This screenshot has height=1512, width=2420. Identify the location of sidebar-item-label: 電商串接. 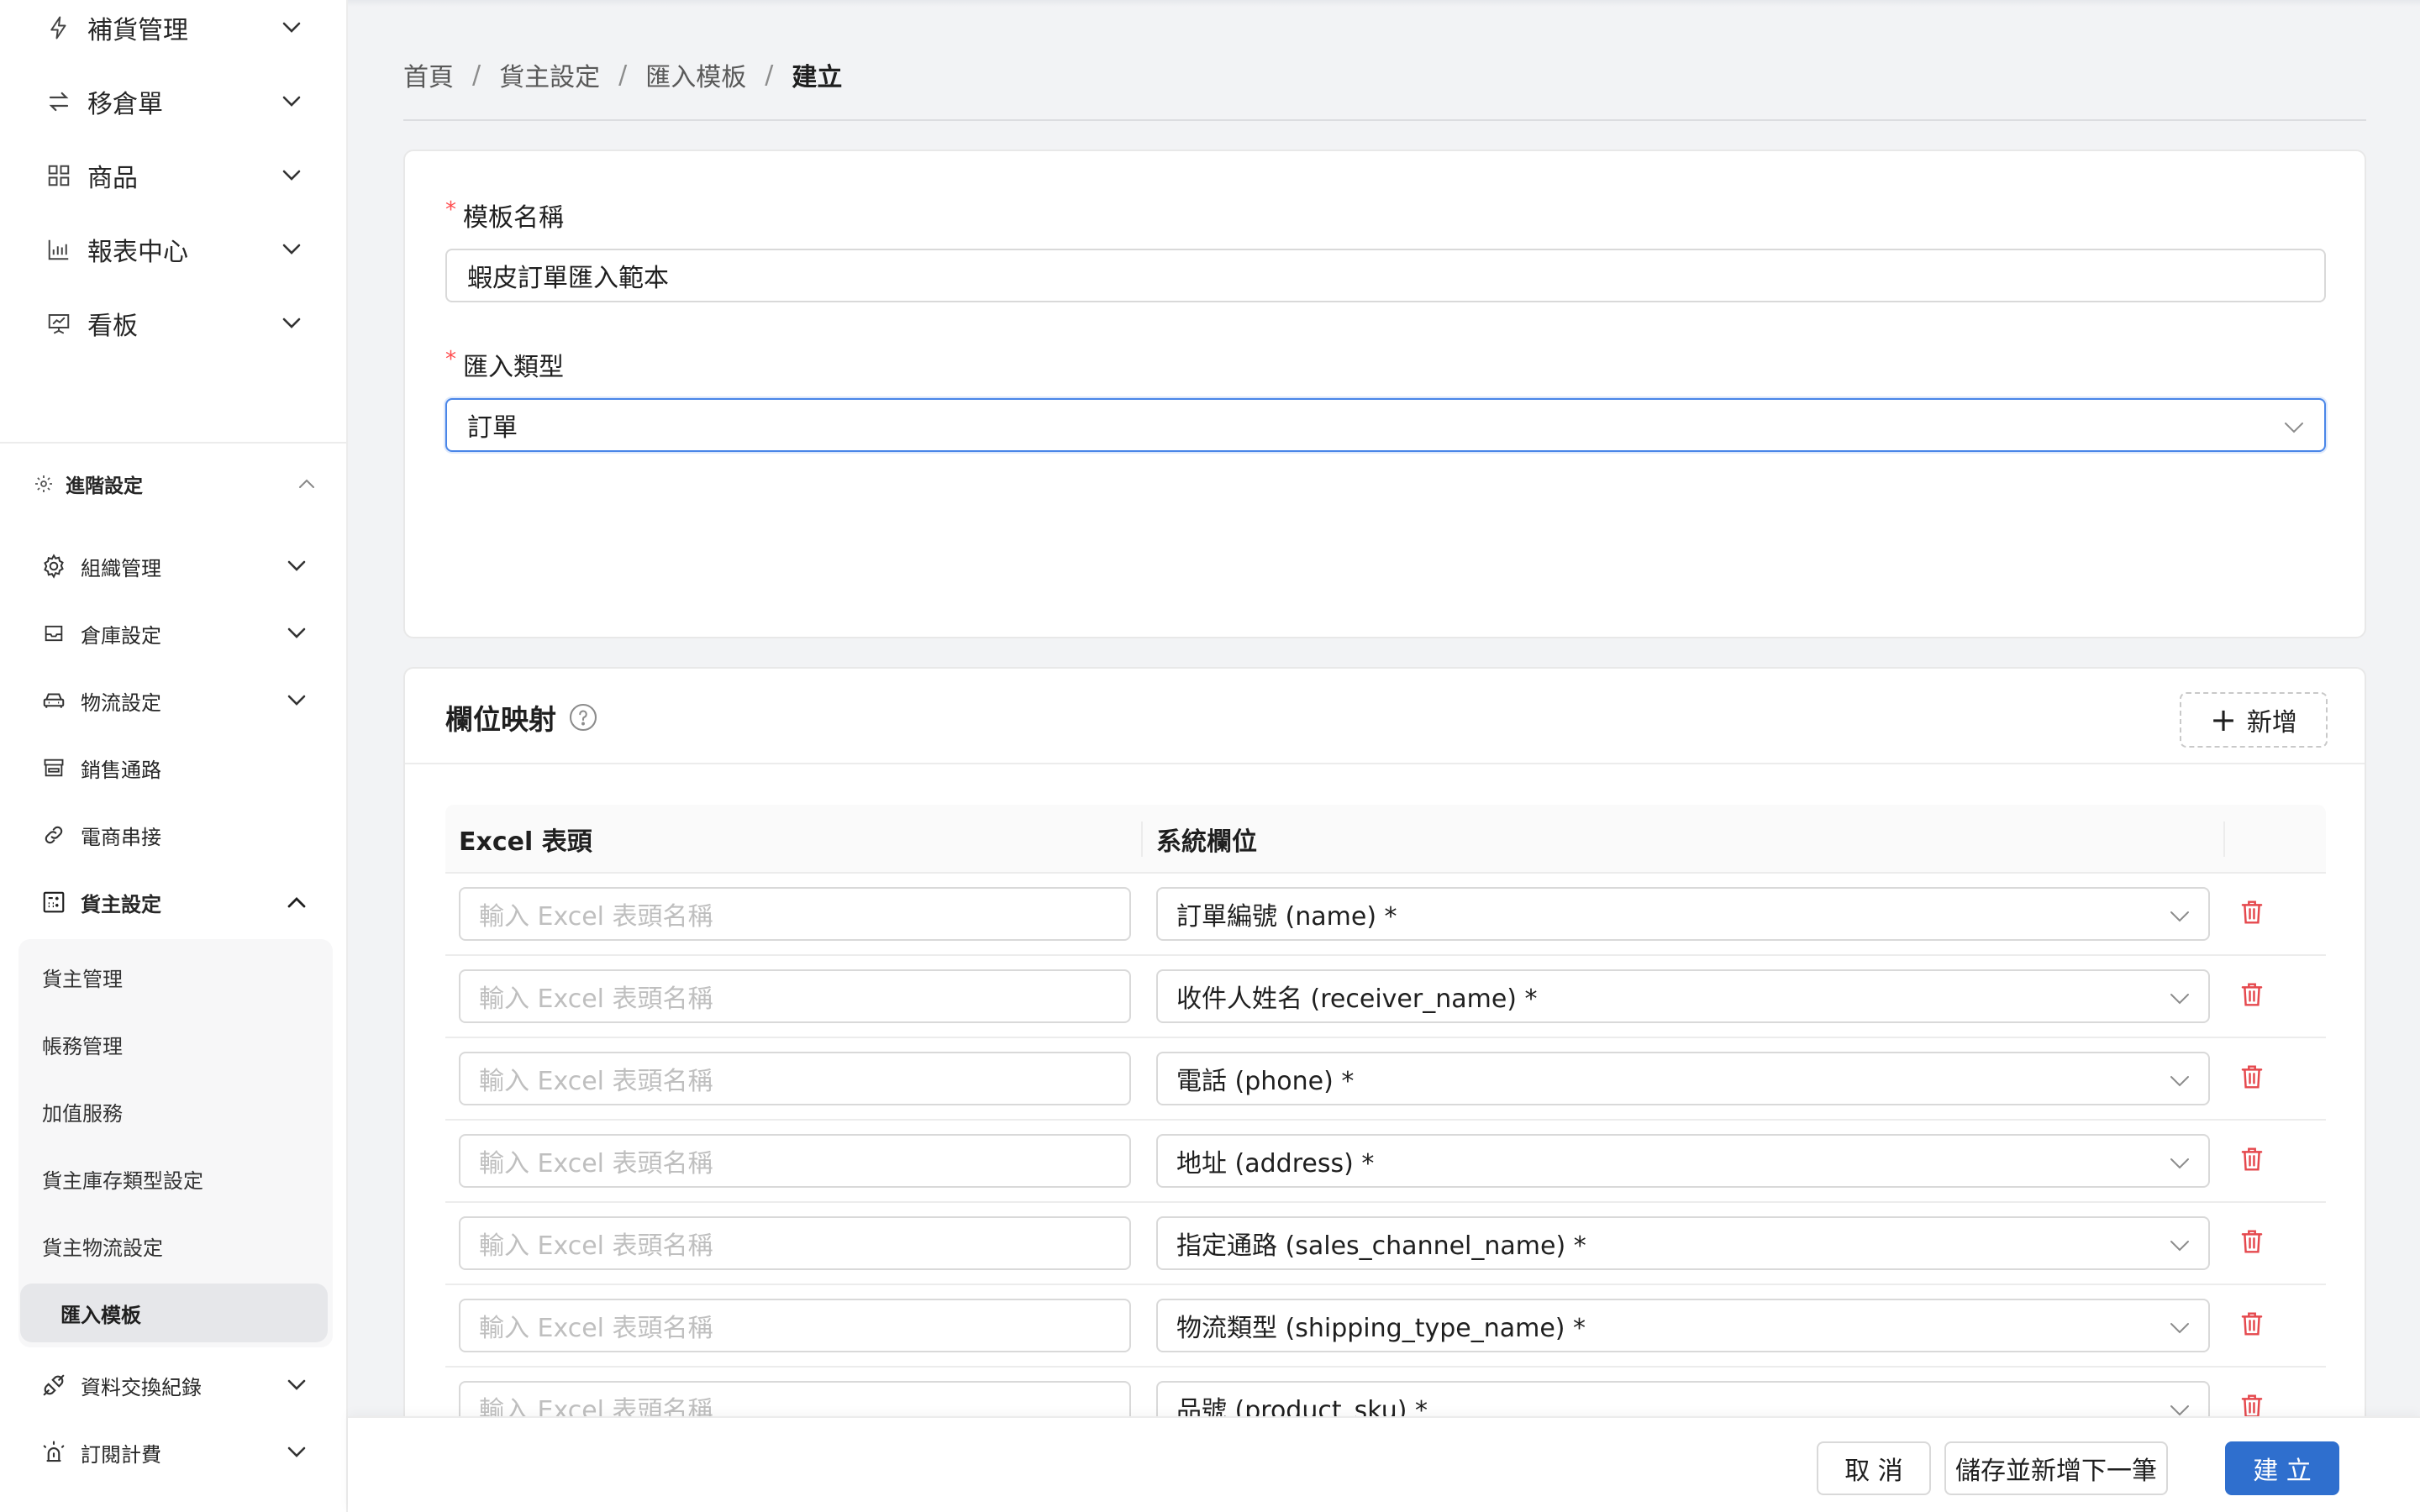
(121, 837).